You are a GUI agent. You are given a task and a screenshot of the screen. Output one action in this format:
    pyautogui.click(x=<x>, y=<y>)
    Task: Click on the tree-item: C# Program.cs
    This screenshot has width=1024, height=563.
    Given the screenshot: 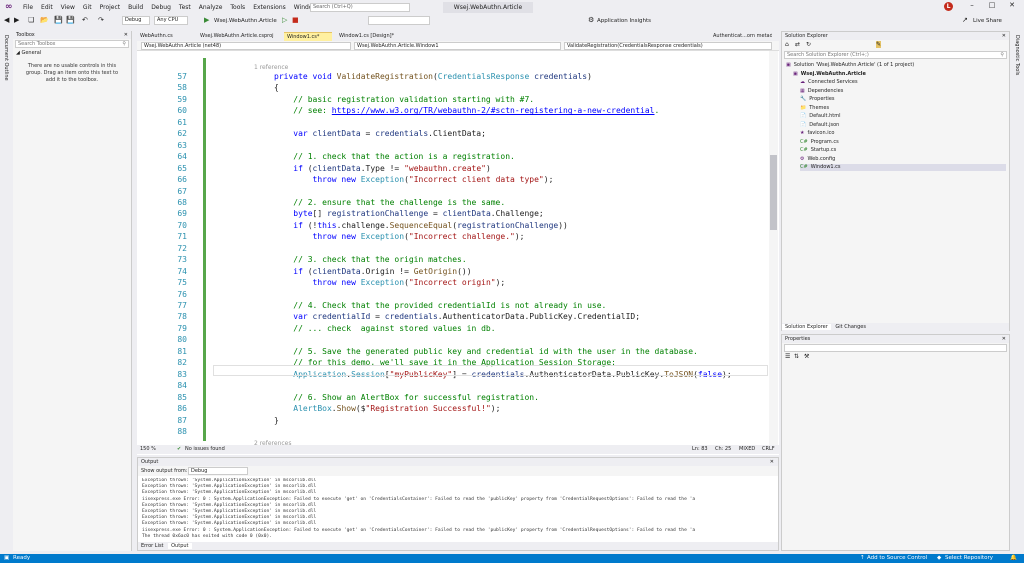 What is the action you would take?
    pyautogui.click(x=903, y=142)
    